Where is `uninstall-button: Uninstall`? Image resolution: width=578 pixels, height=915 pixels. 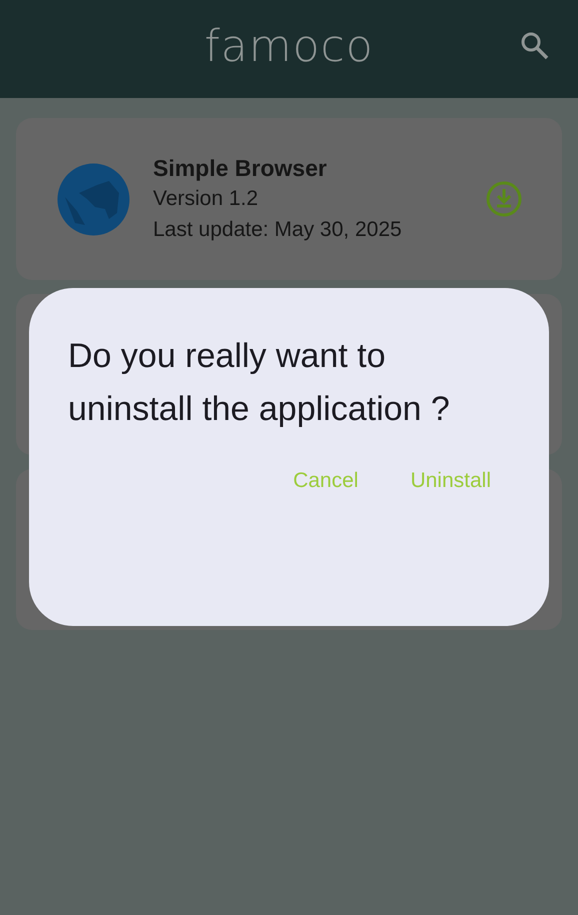
uninstall-button: Uninstall is located at coordinates (450, 481).